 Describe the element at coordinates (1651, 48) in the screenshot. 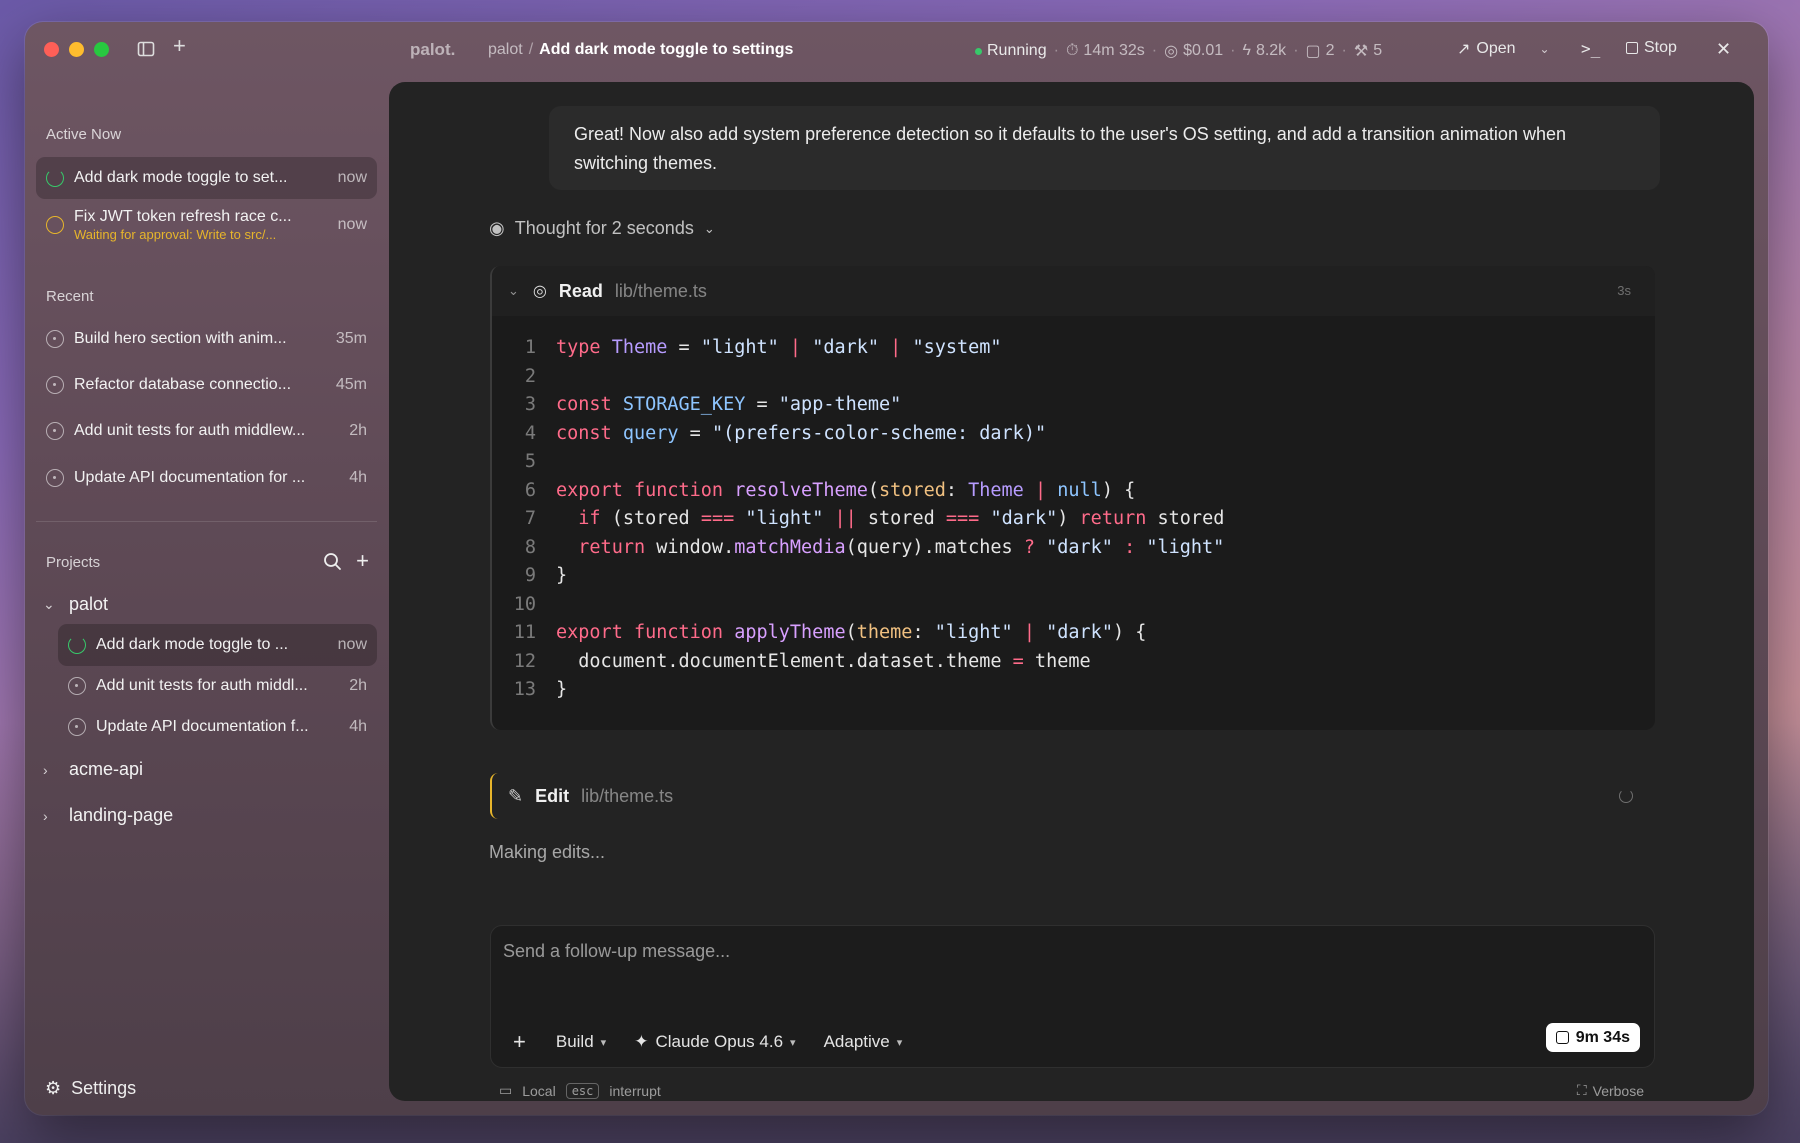

I see `stop-button: Stop` at that location.